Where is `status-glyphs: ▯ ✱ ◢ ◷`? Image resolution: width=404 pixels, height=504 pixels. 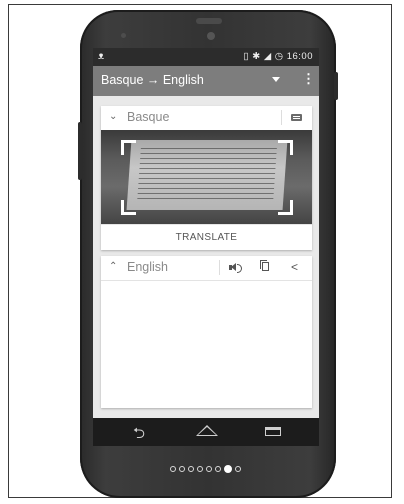
status-glyphs: ▯ ✱ ◢ ◷ is located at coordinates (265, 56).